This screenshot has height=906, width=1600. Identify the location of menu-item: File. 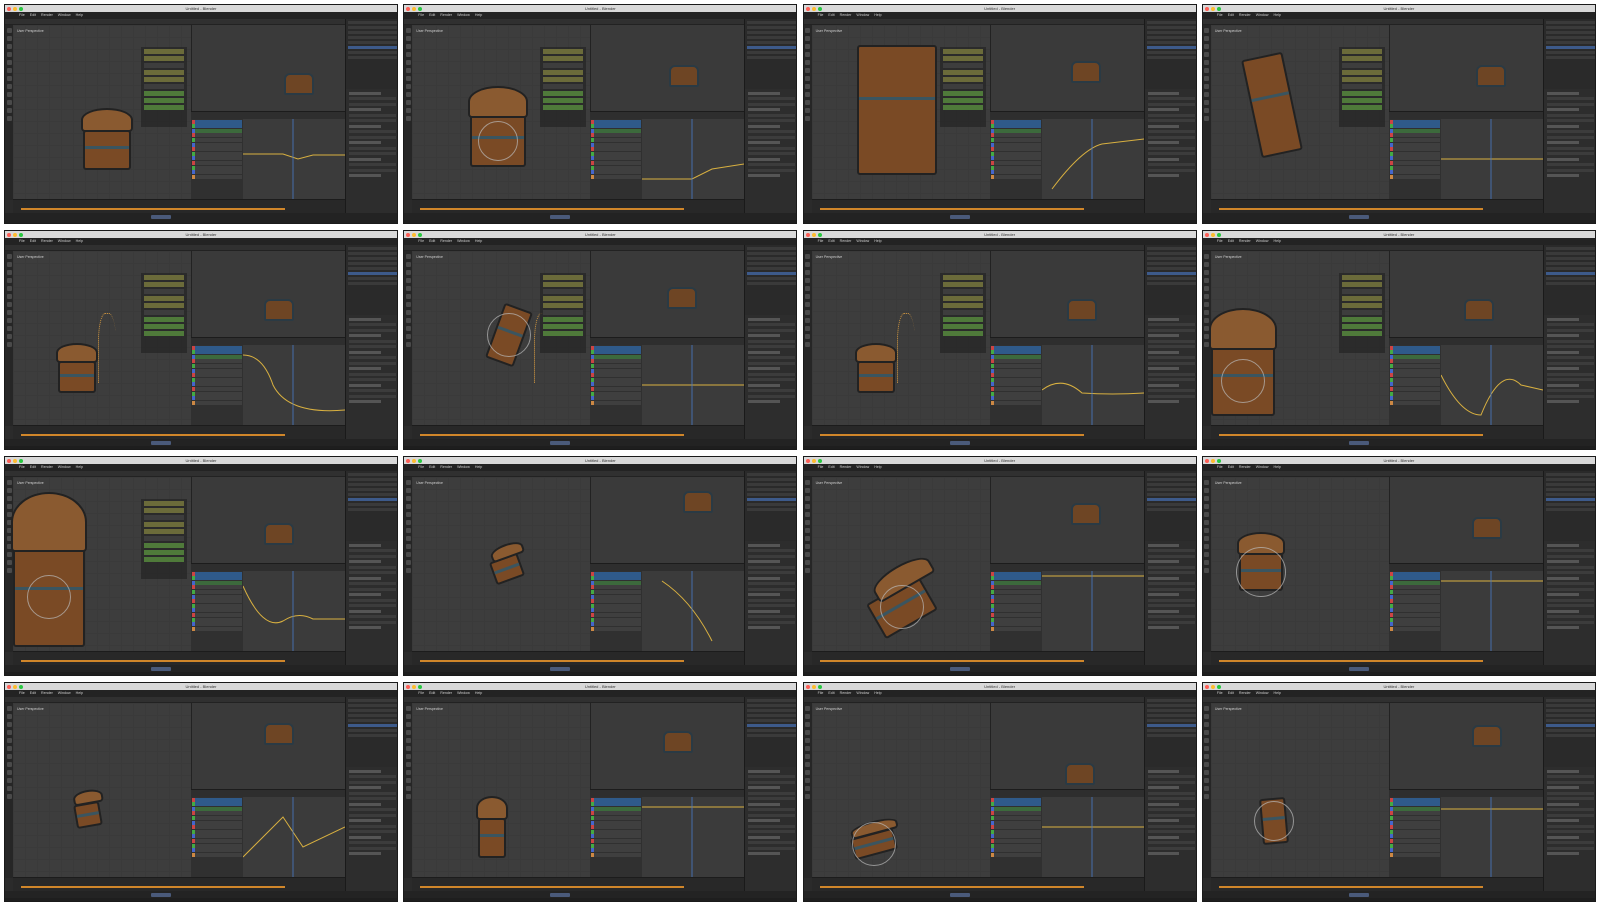
(22, 241).